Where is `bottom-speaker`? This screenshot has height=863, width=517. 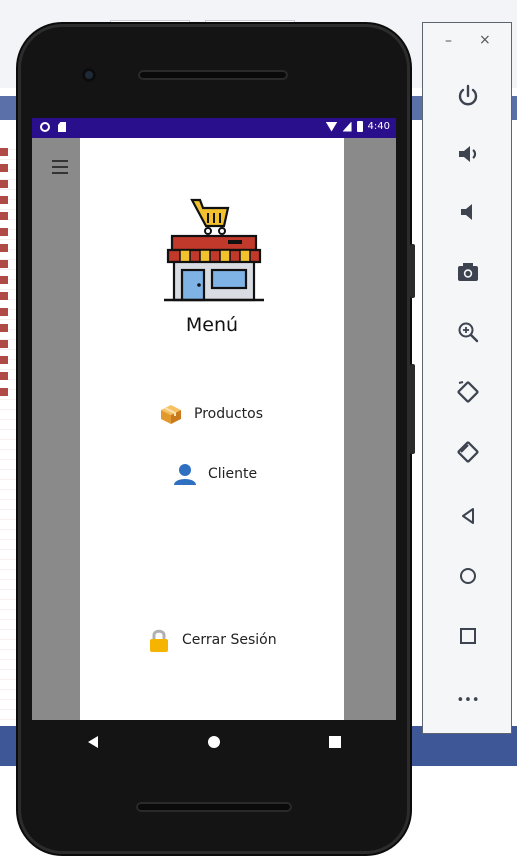
bottom-speaker is located at coordinates (214, 807).